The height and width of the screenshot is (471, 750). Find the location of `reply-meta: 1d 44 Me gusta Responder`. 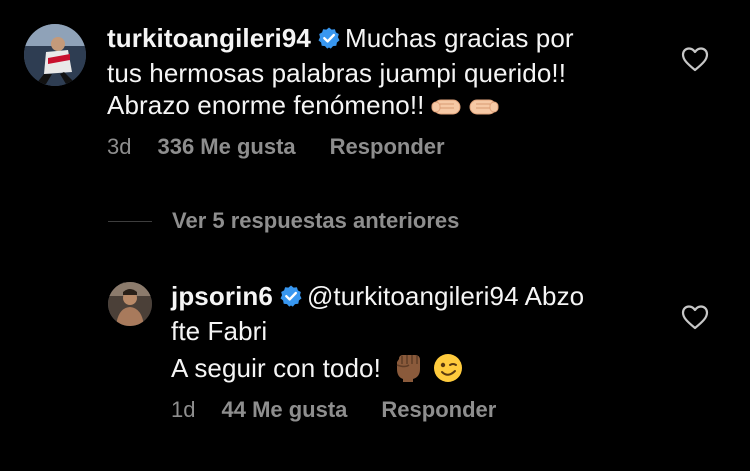

reply-meta: 1d 44 Me gusta Responder is located at coordinates (333, 410).